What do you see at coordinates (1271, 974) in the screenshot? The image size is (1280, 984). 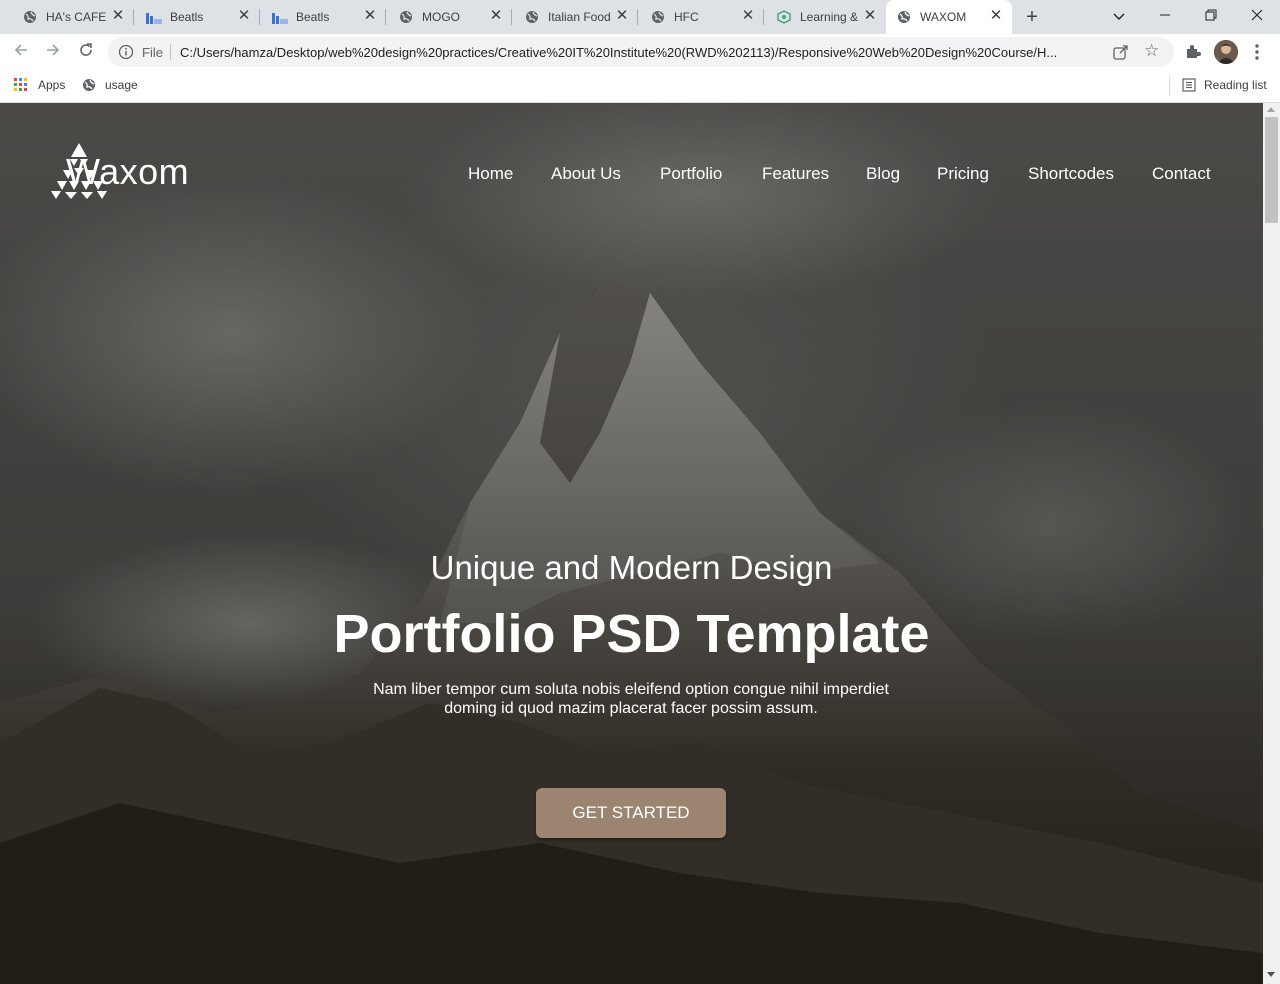 I see `scroll-down-arrow-icon` at bounding box center [1271, 974].